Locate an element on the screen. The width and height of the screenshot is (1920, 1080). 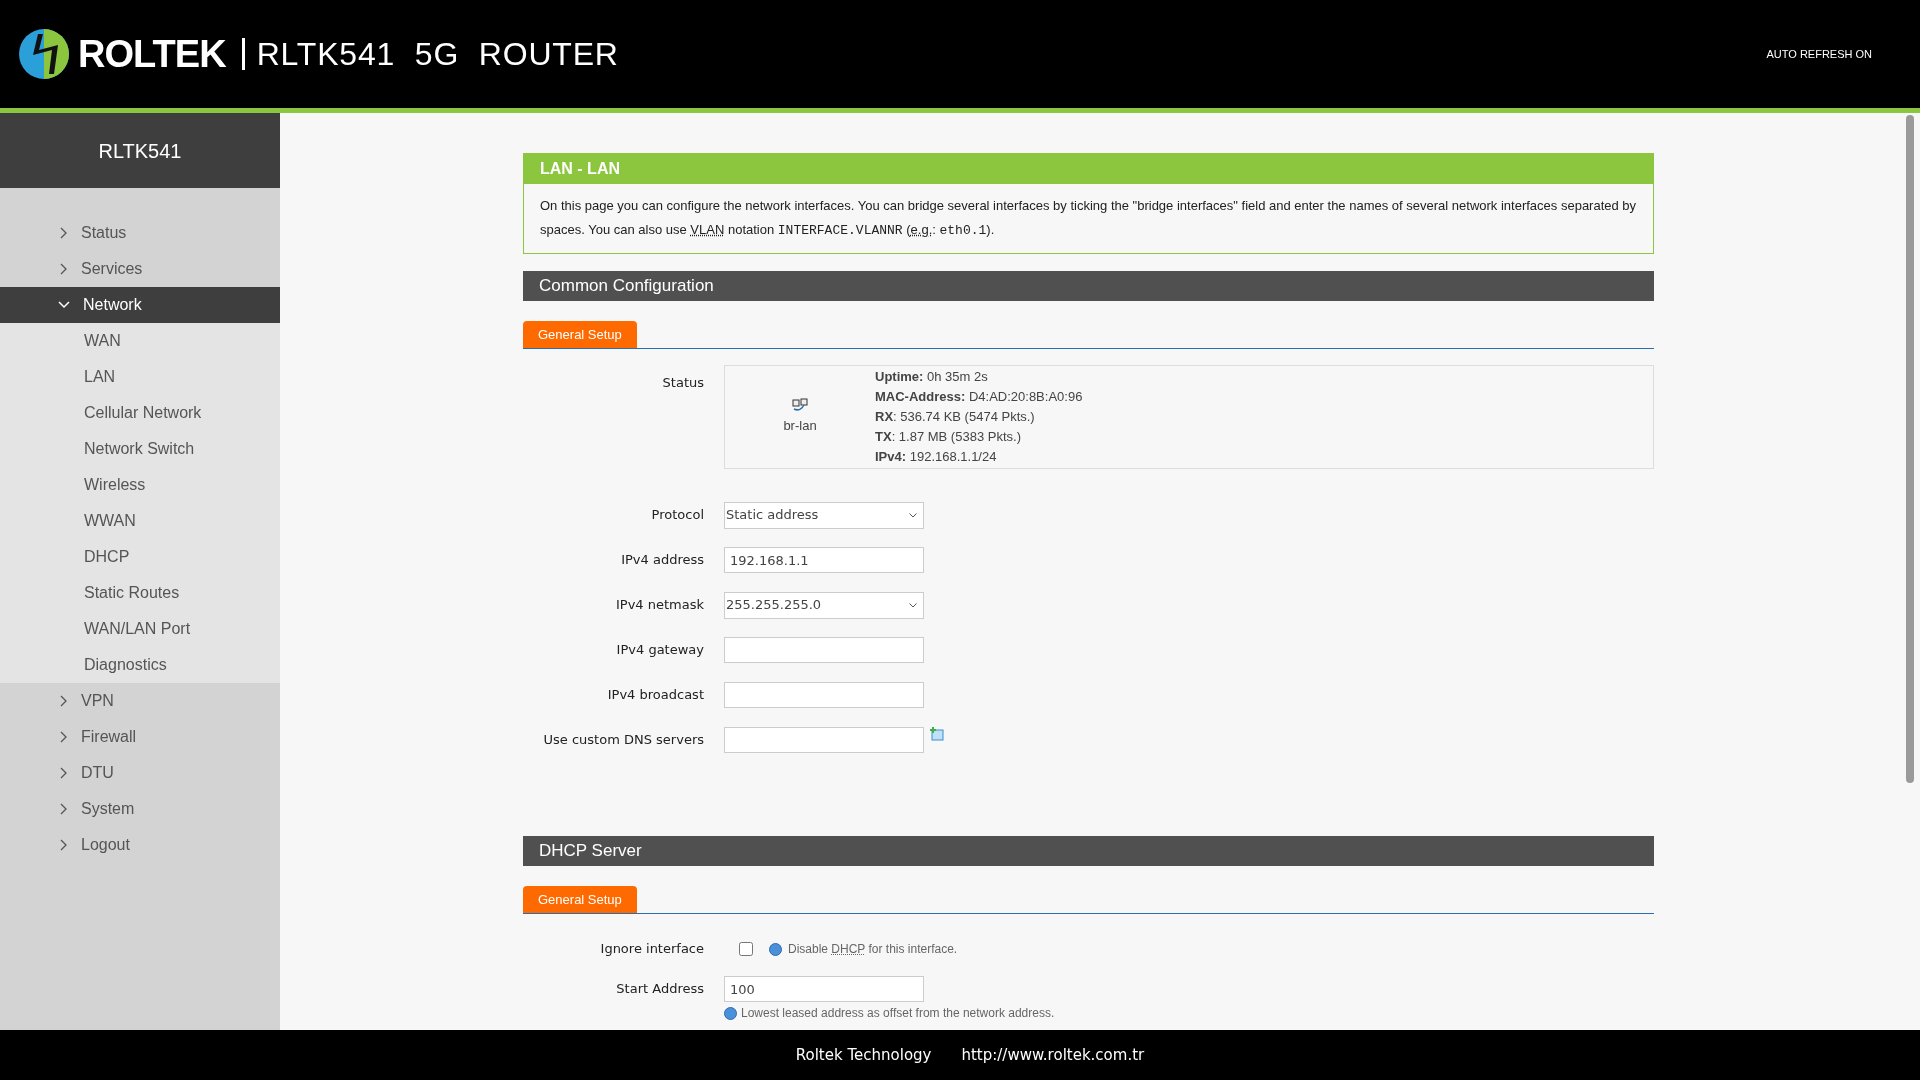
sidebar-subitem: Diagnostics is located at coordinates (140, 665).